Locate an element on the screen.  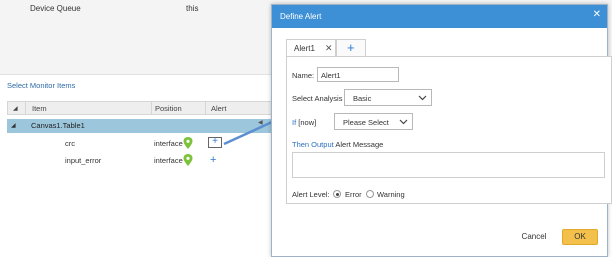
column-header-alert: Alert is located at coordinates (218, 108).